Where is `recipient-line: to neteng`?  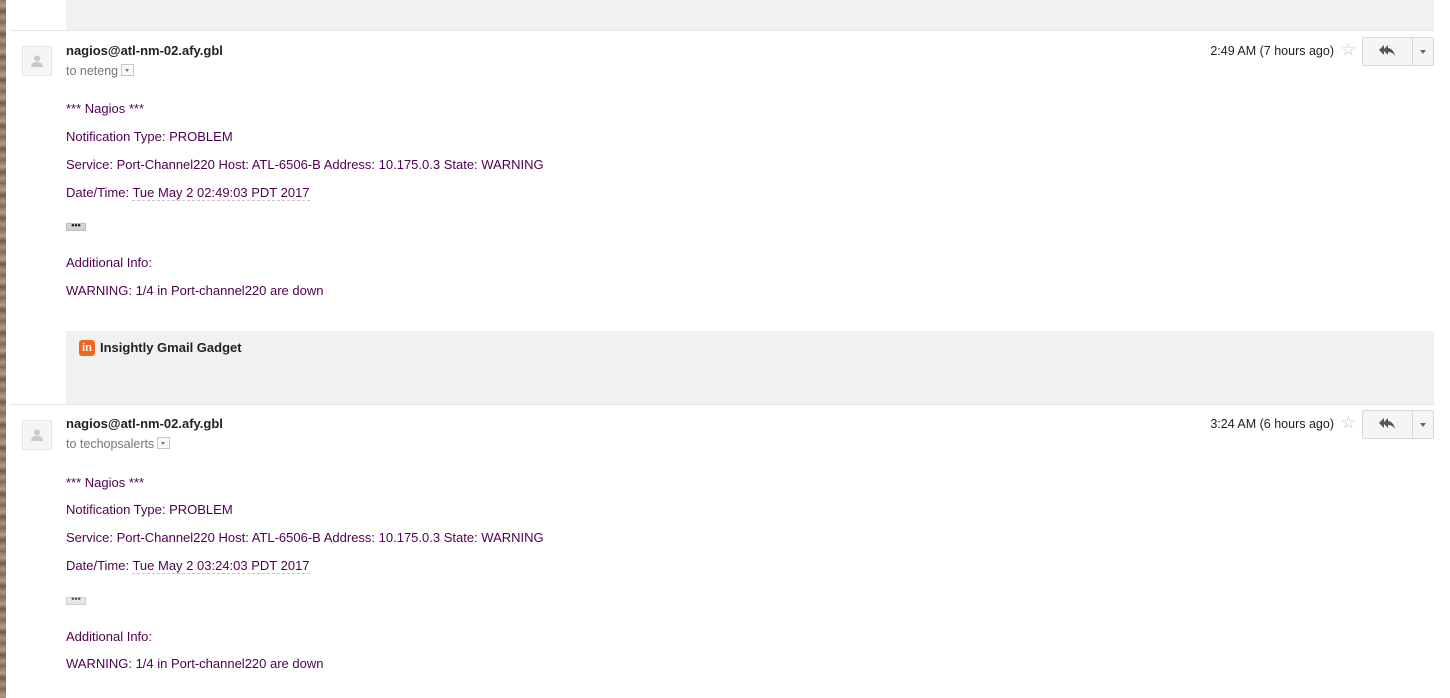 recipient-line: to neteng is located at coordinates (100, 71).